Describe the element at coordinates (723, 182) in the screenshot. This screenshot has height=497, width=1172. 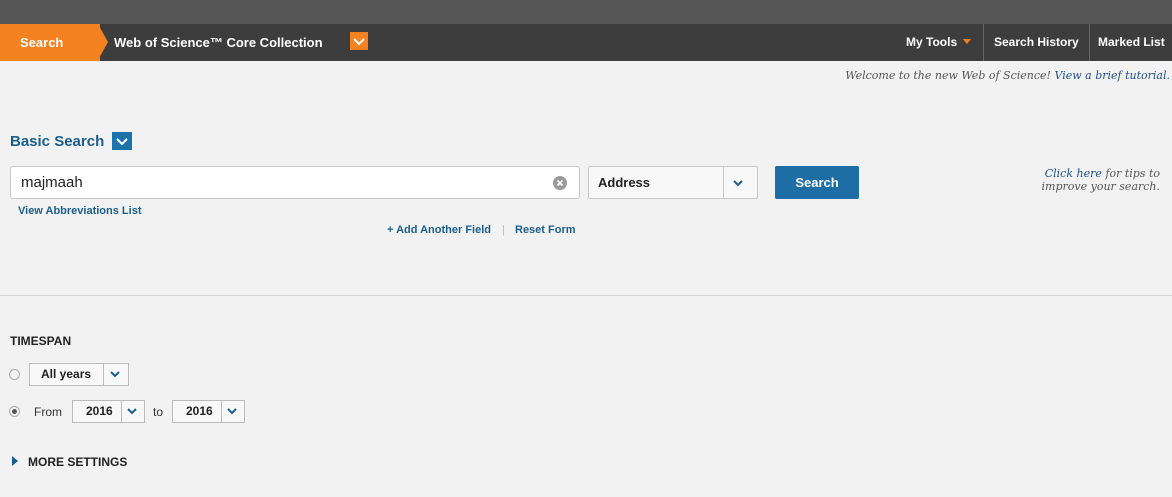
I see `field-select-divider` at that location.